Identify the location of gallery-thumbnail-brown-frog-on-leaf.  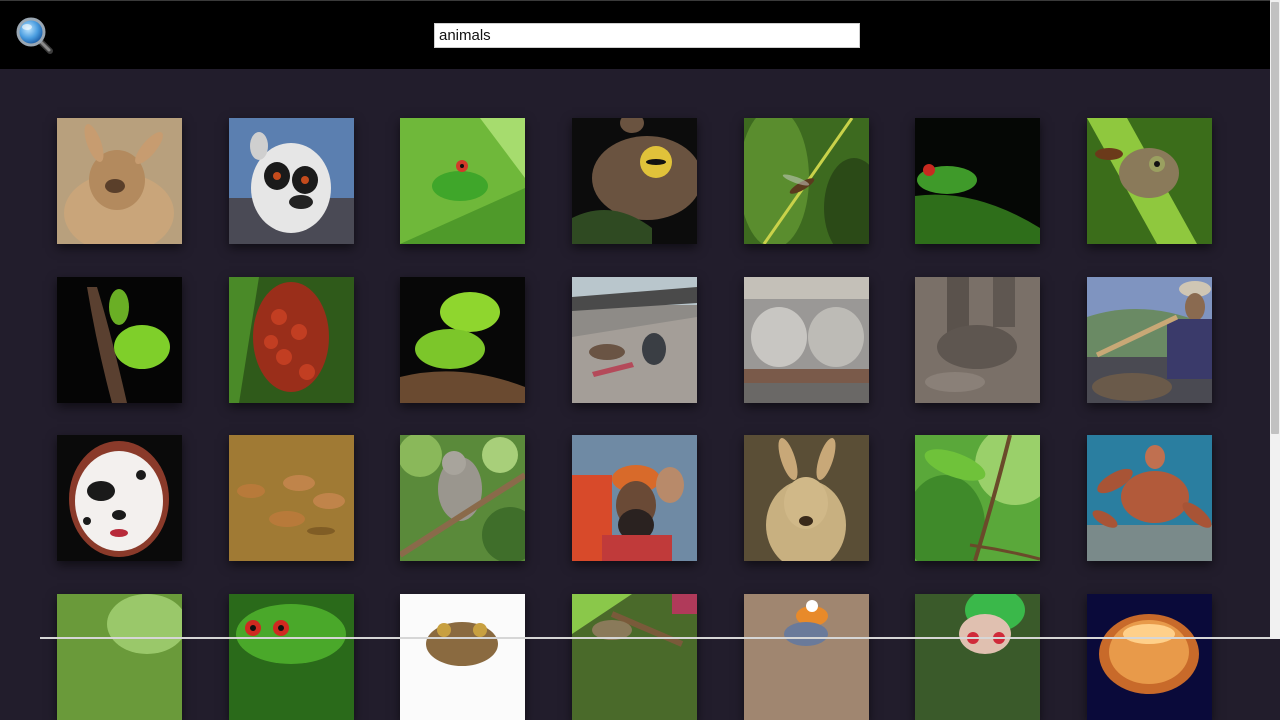
(1149, 181).